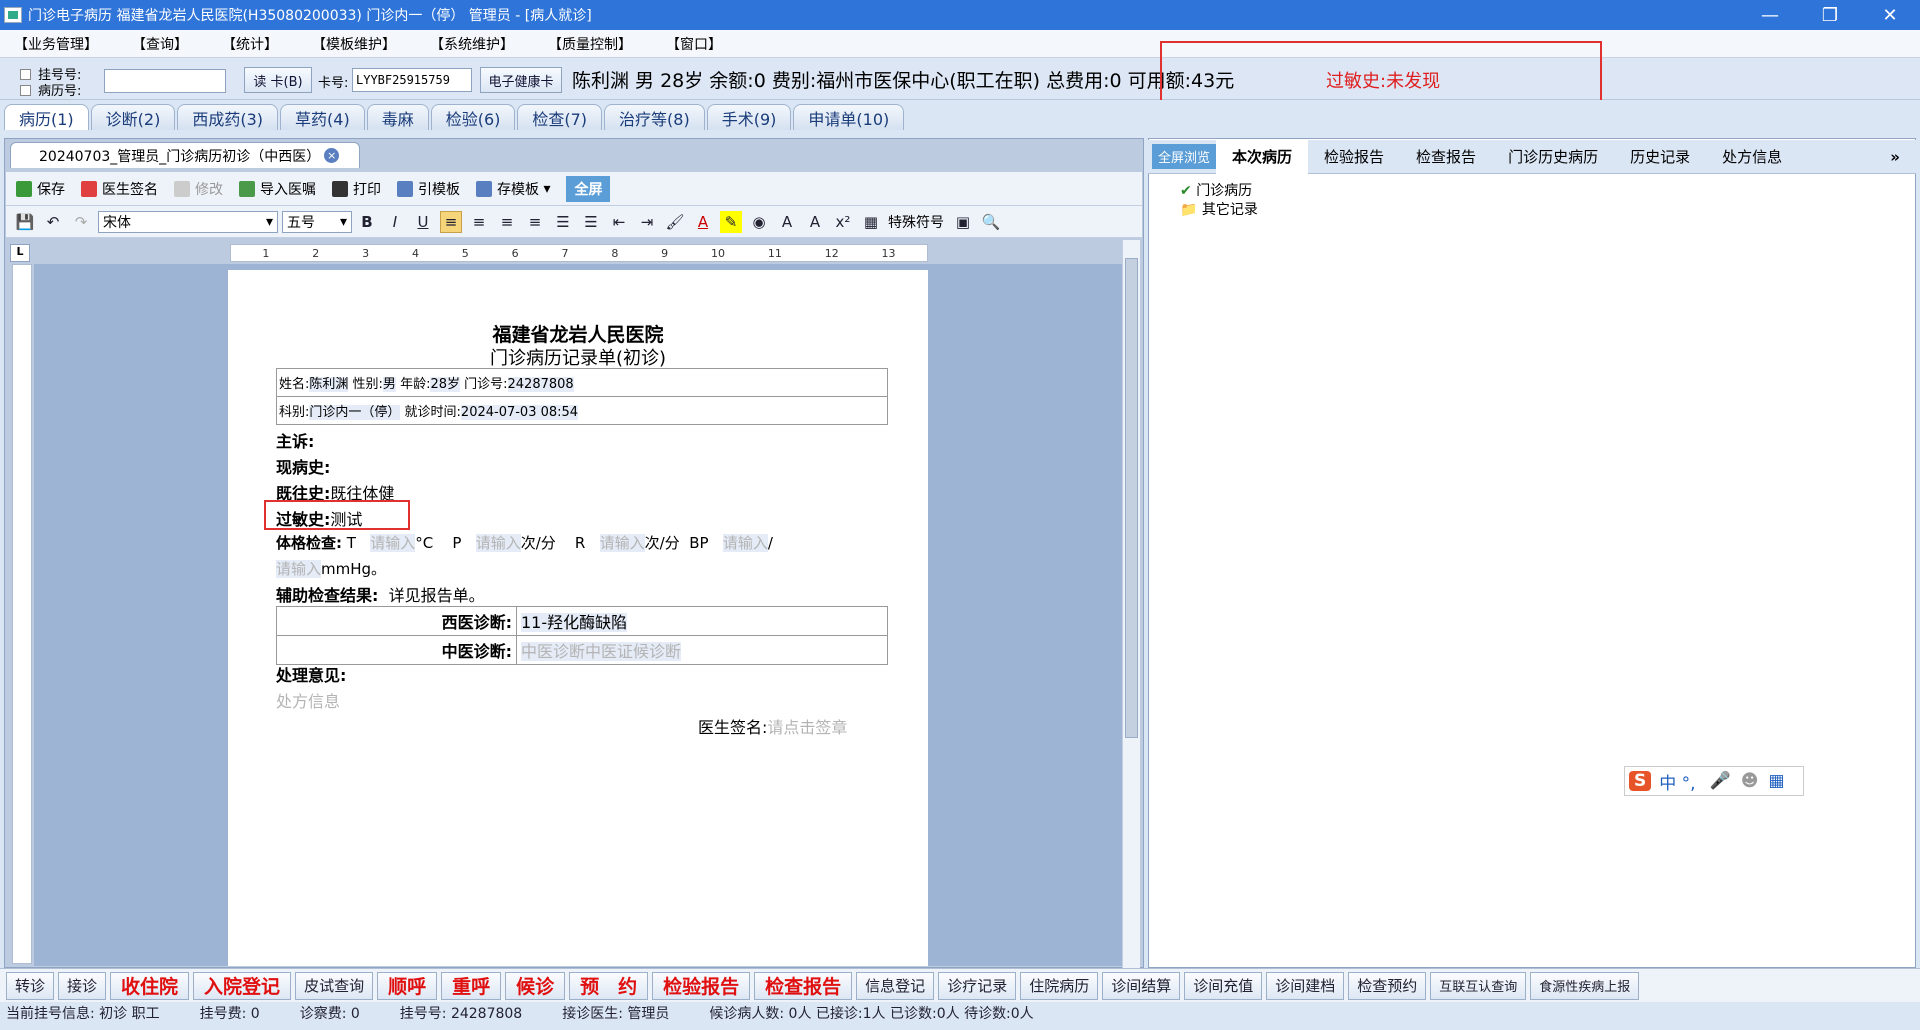 The width and height of the screenshot is (1920, 1030). What do you see at coordinates (1216, 190) in the screenshot?
I see `tree-node-outpatient-record: ✔ 门诊病历` at bounding box center [1216, 190].